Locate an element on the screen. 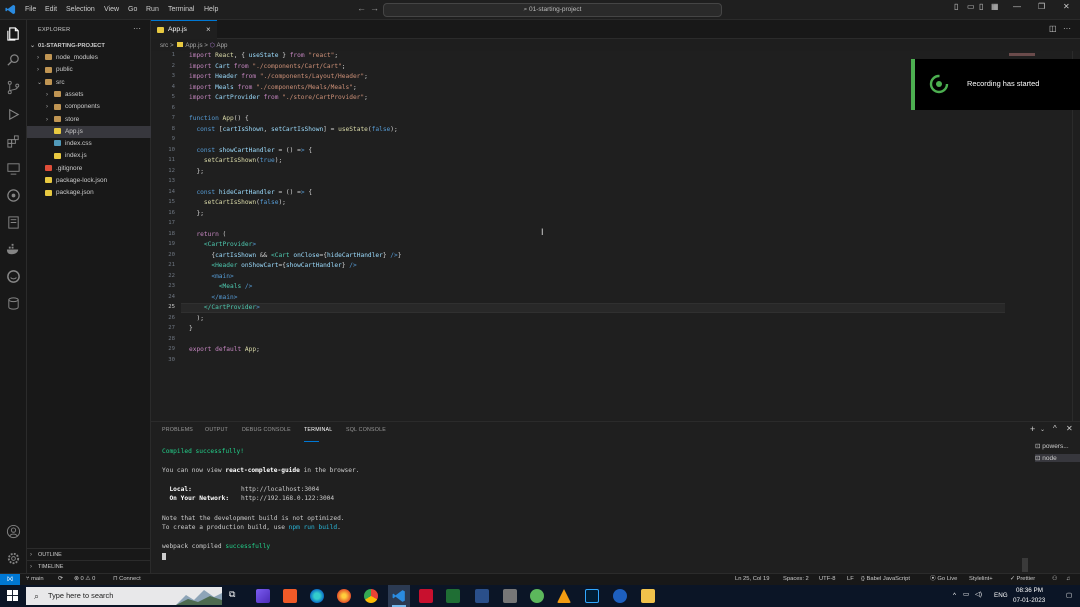 Image resolution: width=1080 pixels, height=607 pixels. database-icon is located at coordinates (13, 303).